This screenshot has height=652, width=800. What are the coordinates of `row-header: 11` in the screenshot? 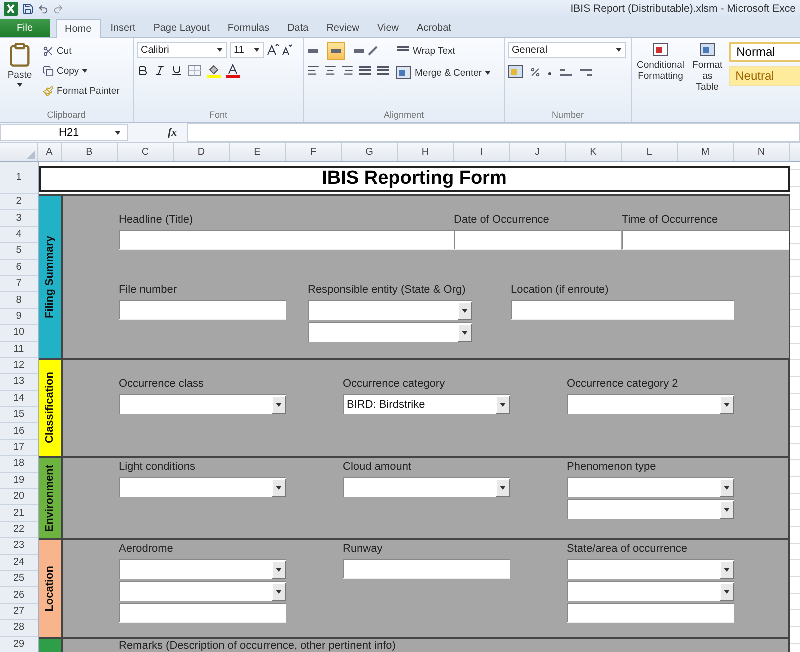 It's located at (19, 350).